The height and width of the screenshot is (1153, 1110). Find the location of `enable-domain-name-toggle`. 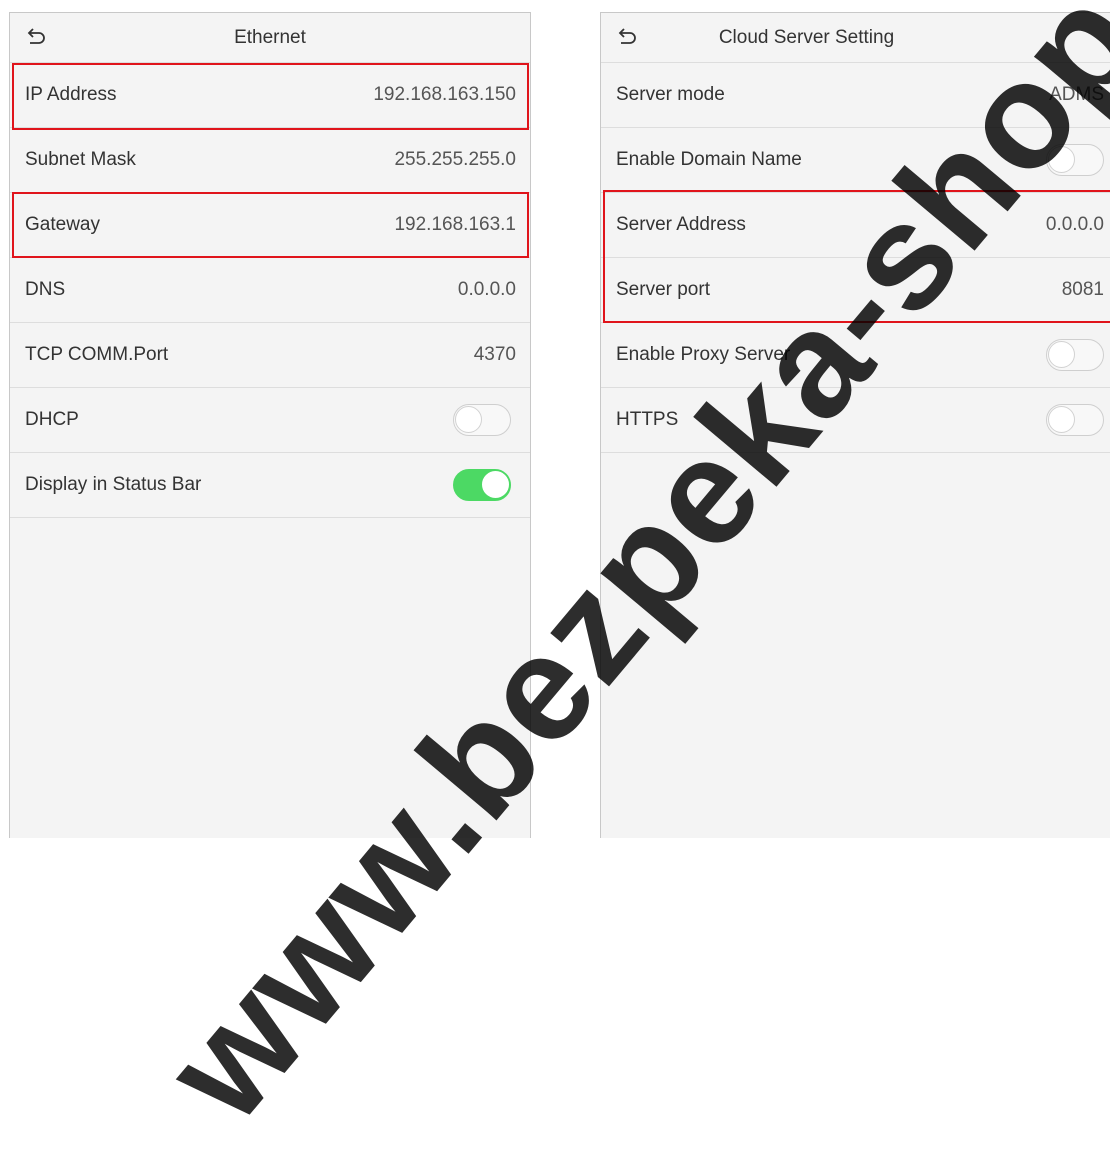

enable-domain-name-toggle is located at coordinates (1075, 160).